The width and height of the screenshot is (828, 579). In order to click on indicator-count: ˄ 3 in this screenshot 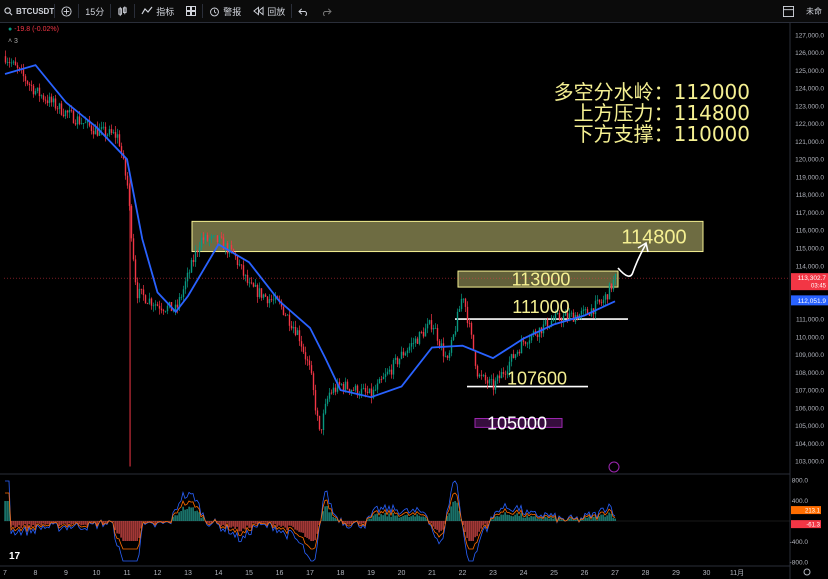, I will do `click(13, 41)`.